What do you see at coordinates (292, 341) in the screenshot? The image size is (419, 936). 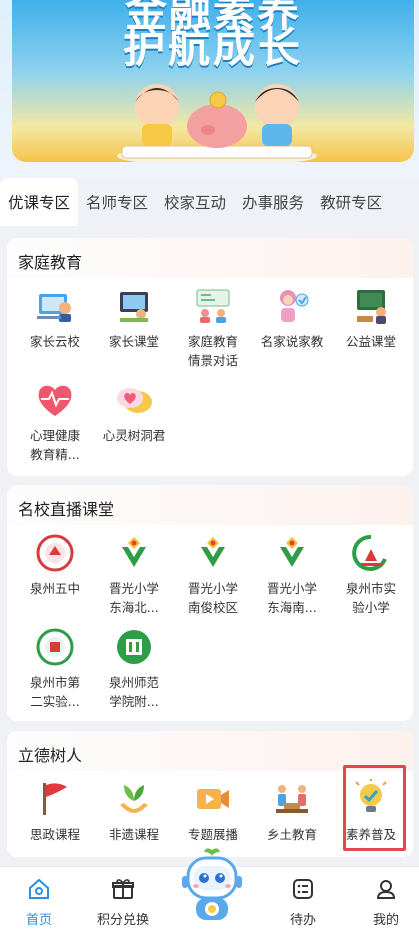 I see `item-label: 名家说家教` at bounding box center [292, 341].